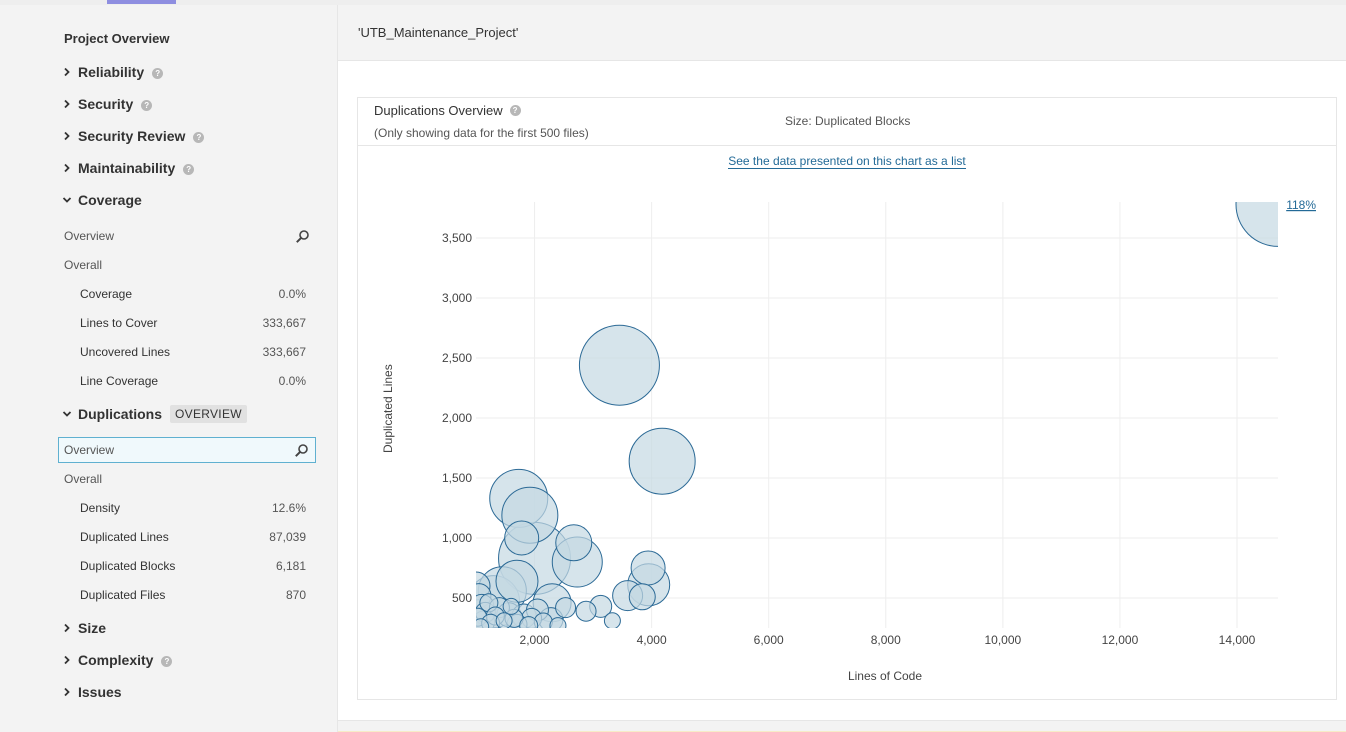  What do you see at coordinates (124, 537) in the screenshot?
I see `metric-label: Duplicated Lines` at bounding box center [124, 537].